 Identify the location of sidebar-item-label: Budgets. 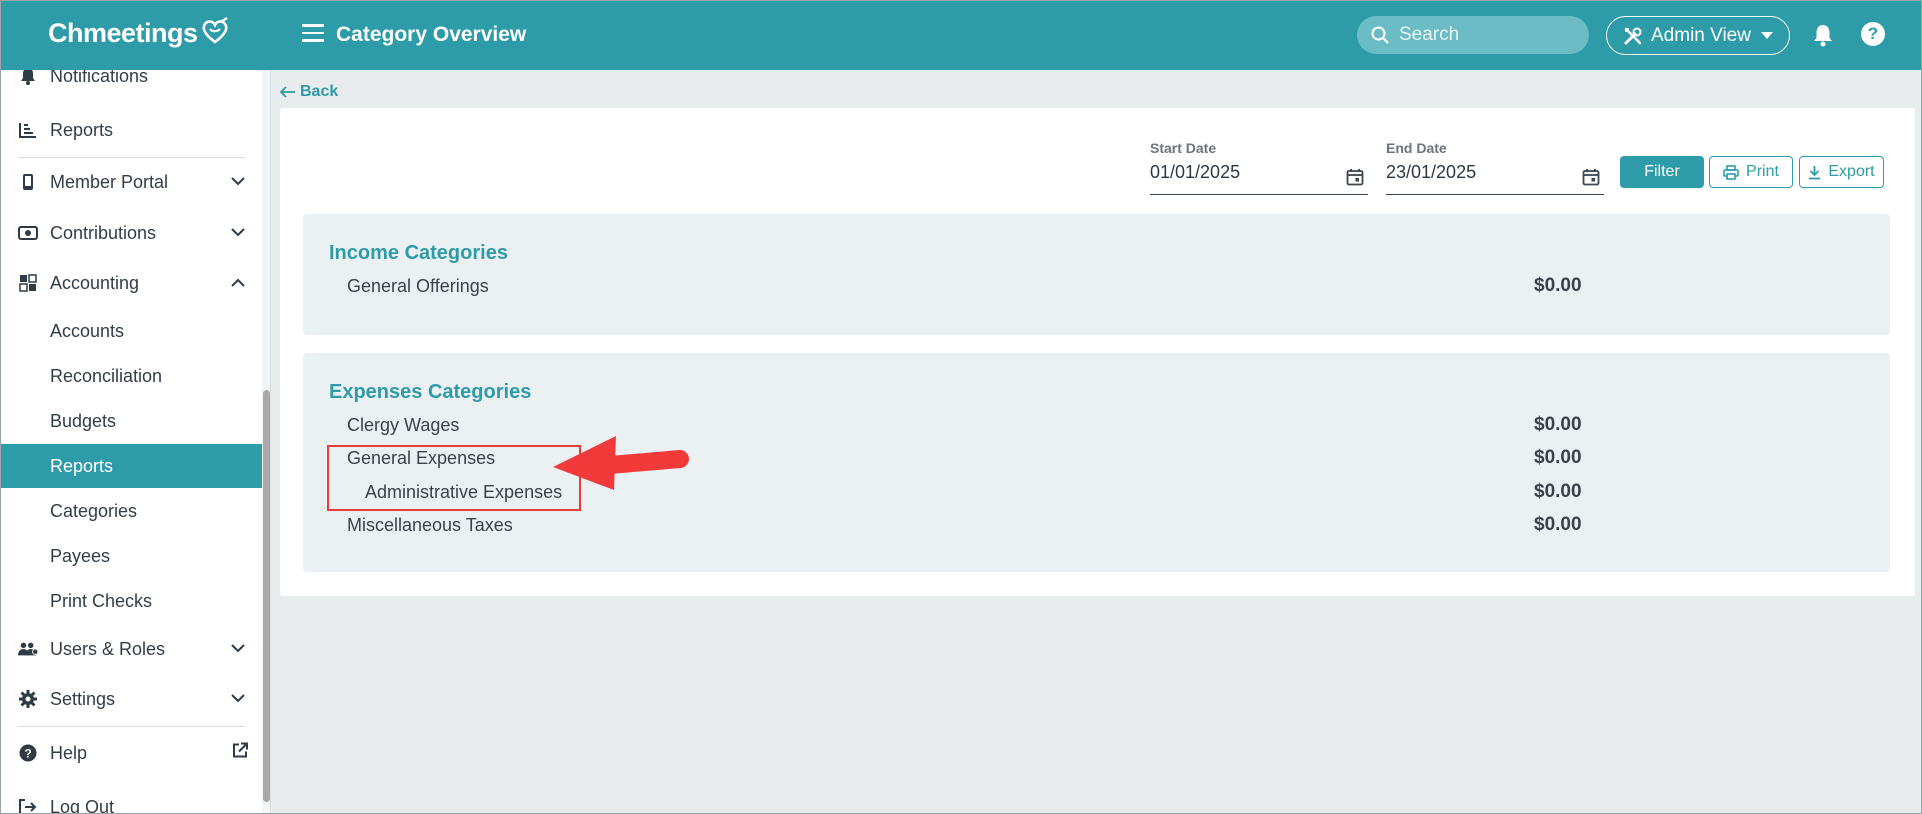
(83, 420).